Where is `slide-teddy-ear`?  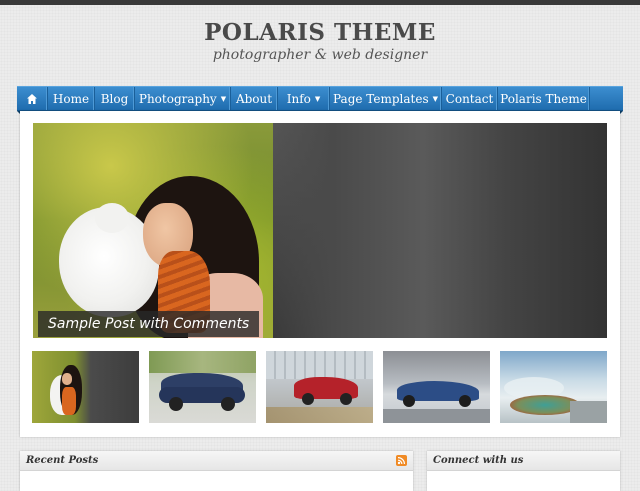 slide-teddy-ear is located at coordinates (112, 218).